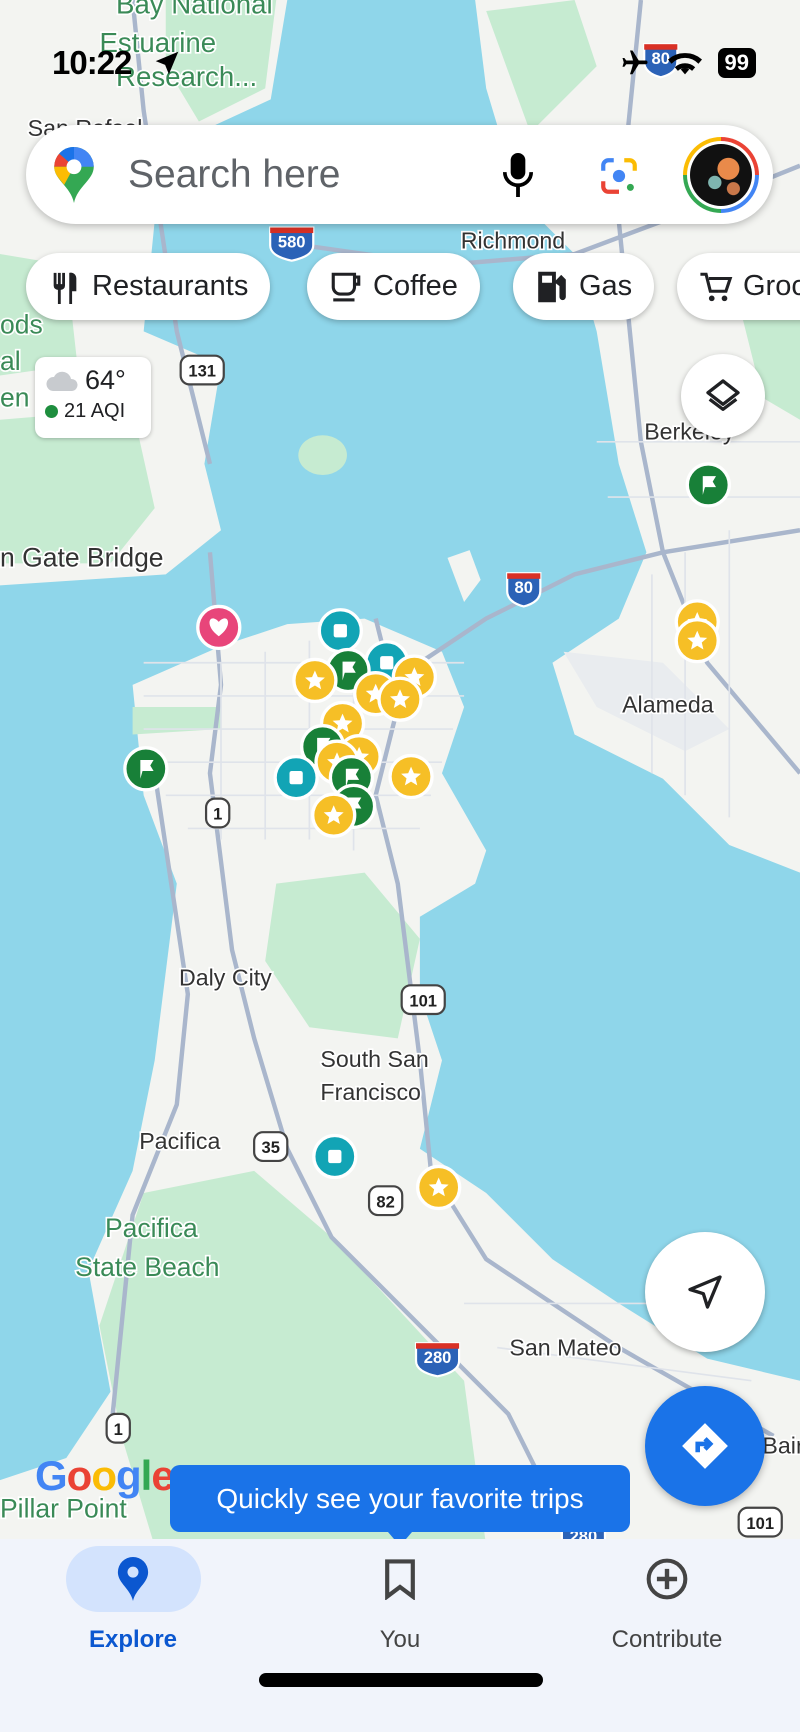 Image resolution: width=800 pixels, height=1732 pixels. I want to click on chip-restaurants: Restaurants, so click(148, 286).